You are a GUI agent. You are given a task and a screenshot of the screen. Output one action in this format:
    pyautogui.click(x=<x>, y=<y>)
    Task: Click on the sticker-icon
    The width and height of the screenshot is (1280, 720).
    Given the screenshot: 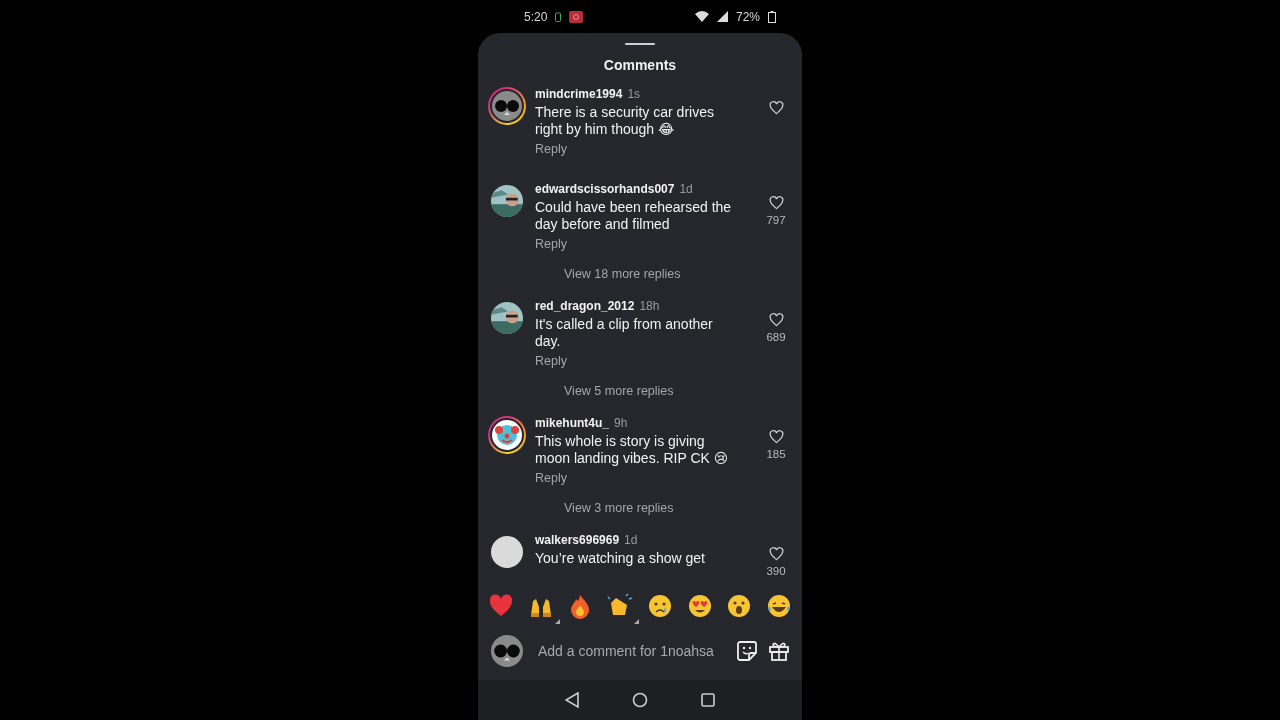 What is the action you would take?
    pyautogui.click(x=747, y=651)
    